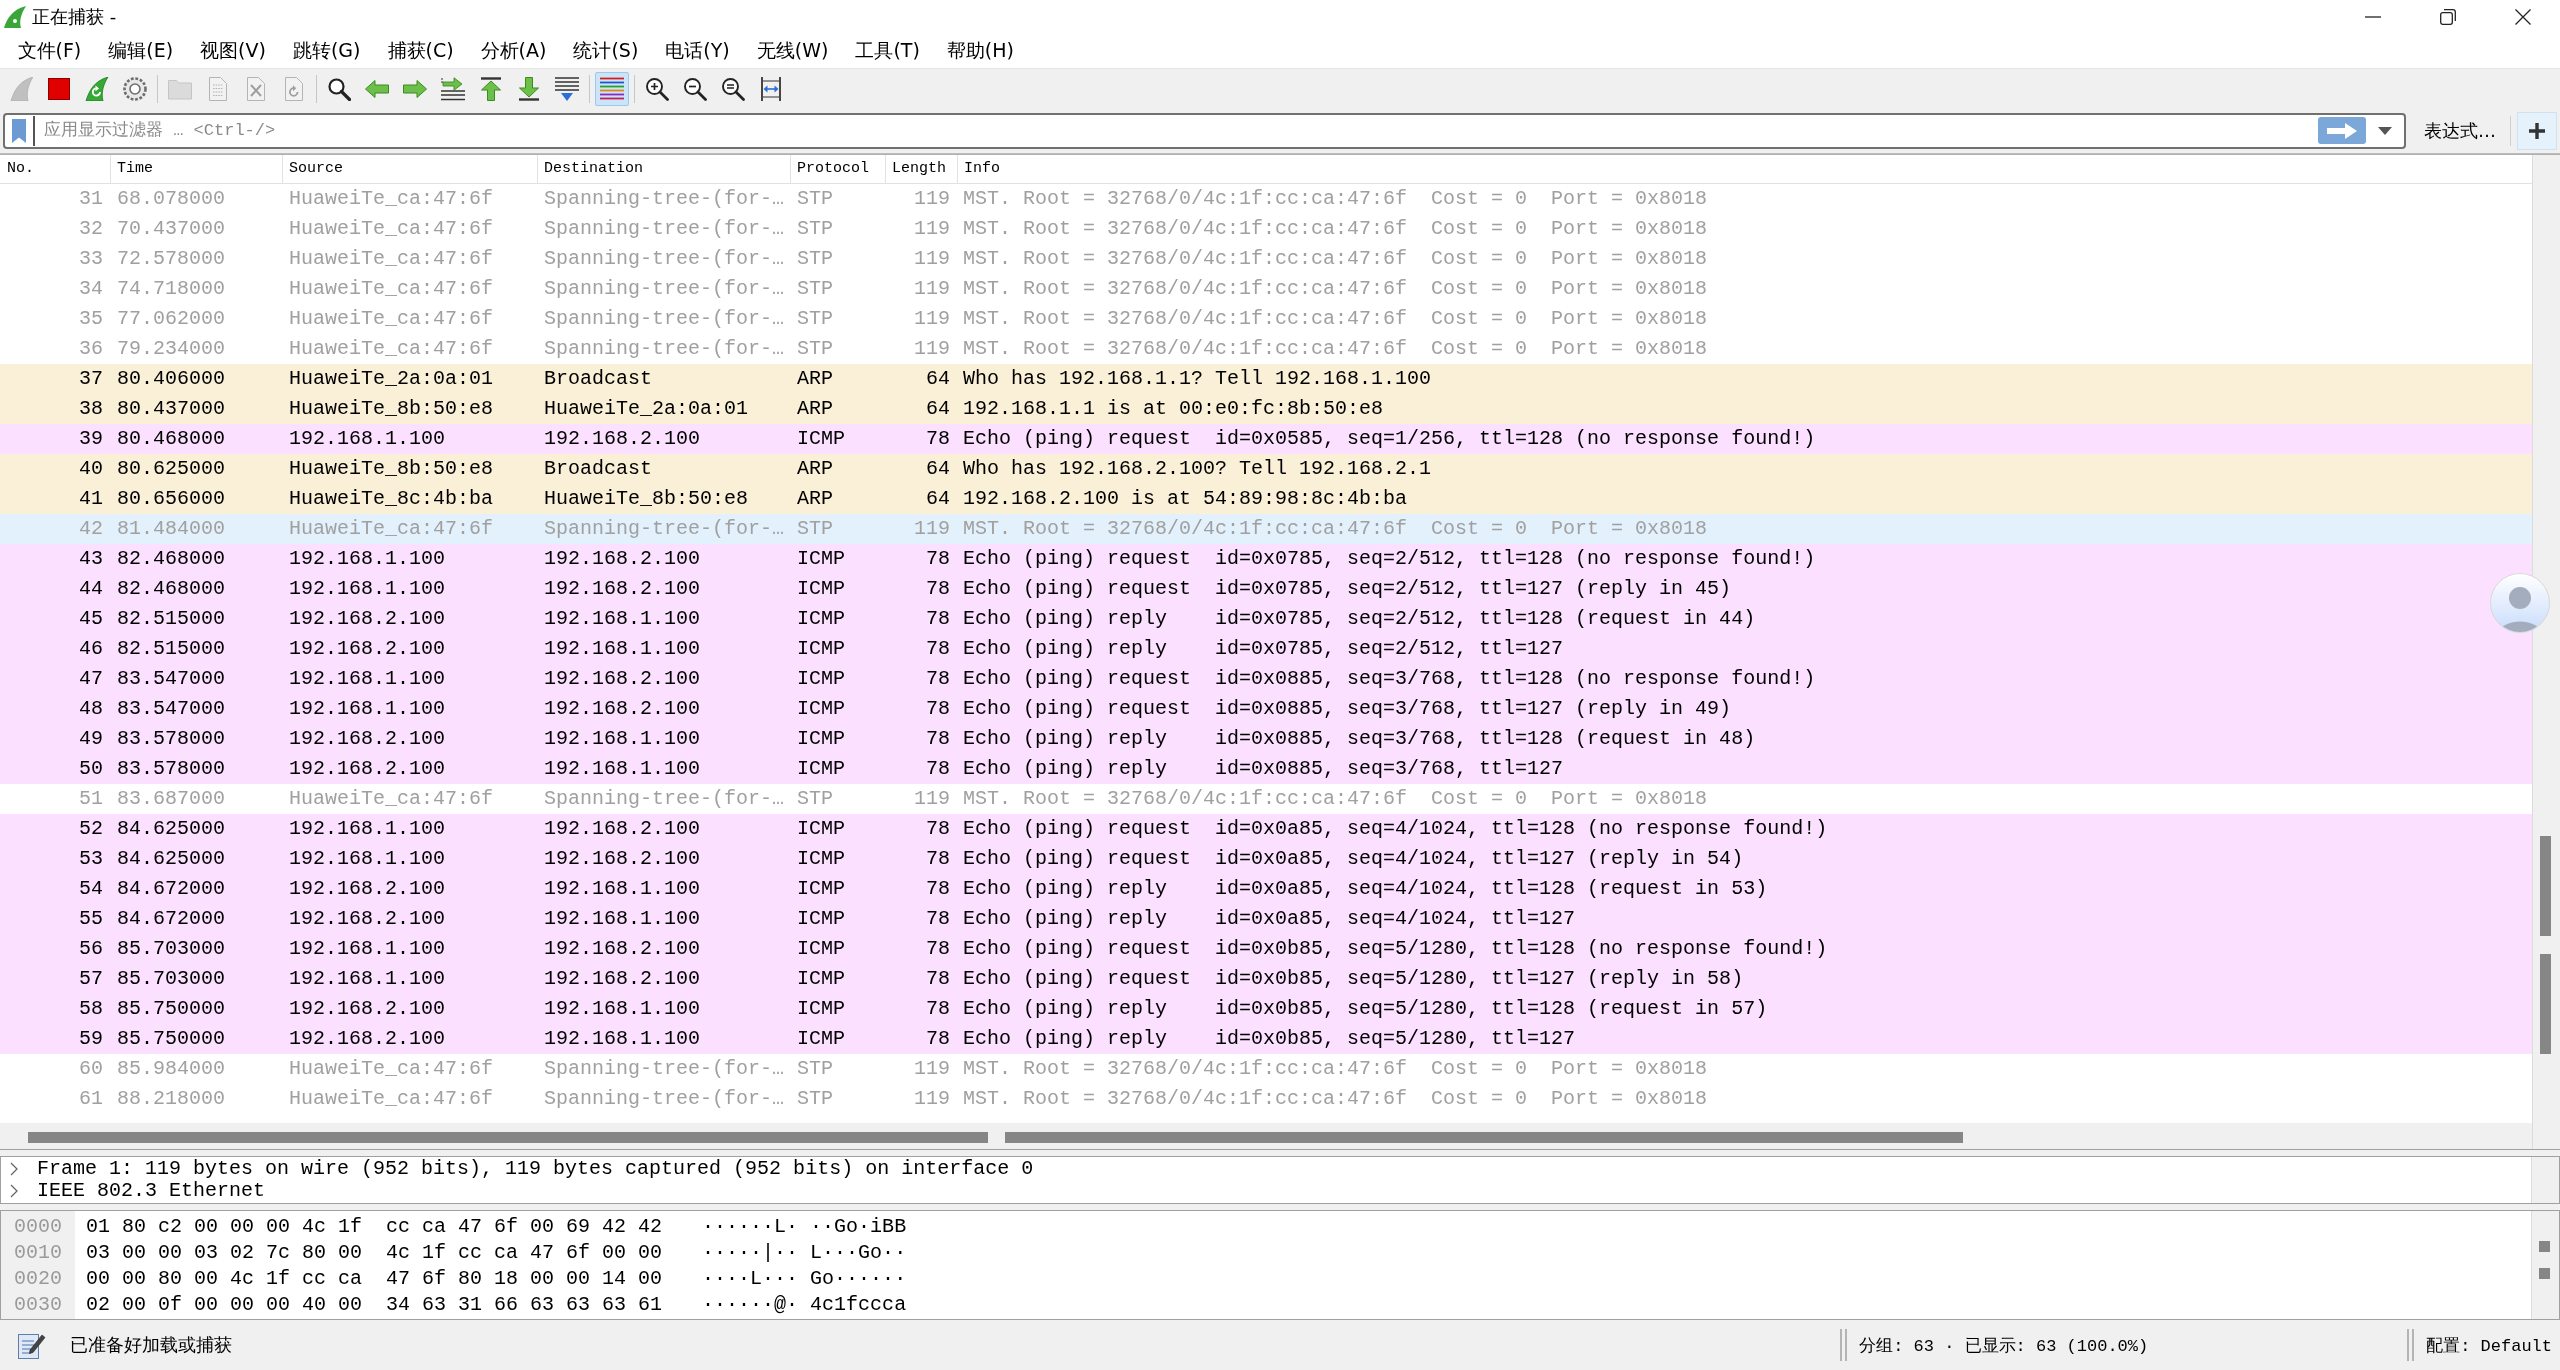 Image resolution: width=2560 pixels, height=1370 pixels. What do you see at coordinates (233, 51) in the screenshot?
I see `menu-item: 视图(V)` at bounding box center [233, 51].